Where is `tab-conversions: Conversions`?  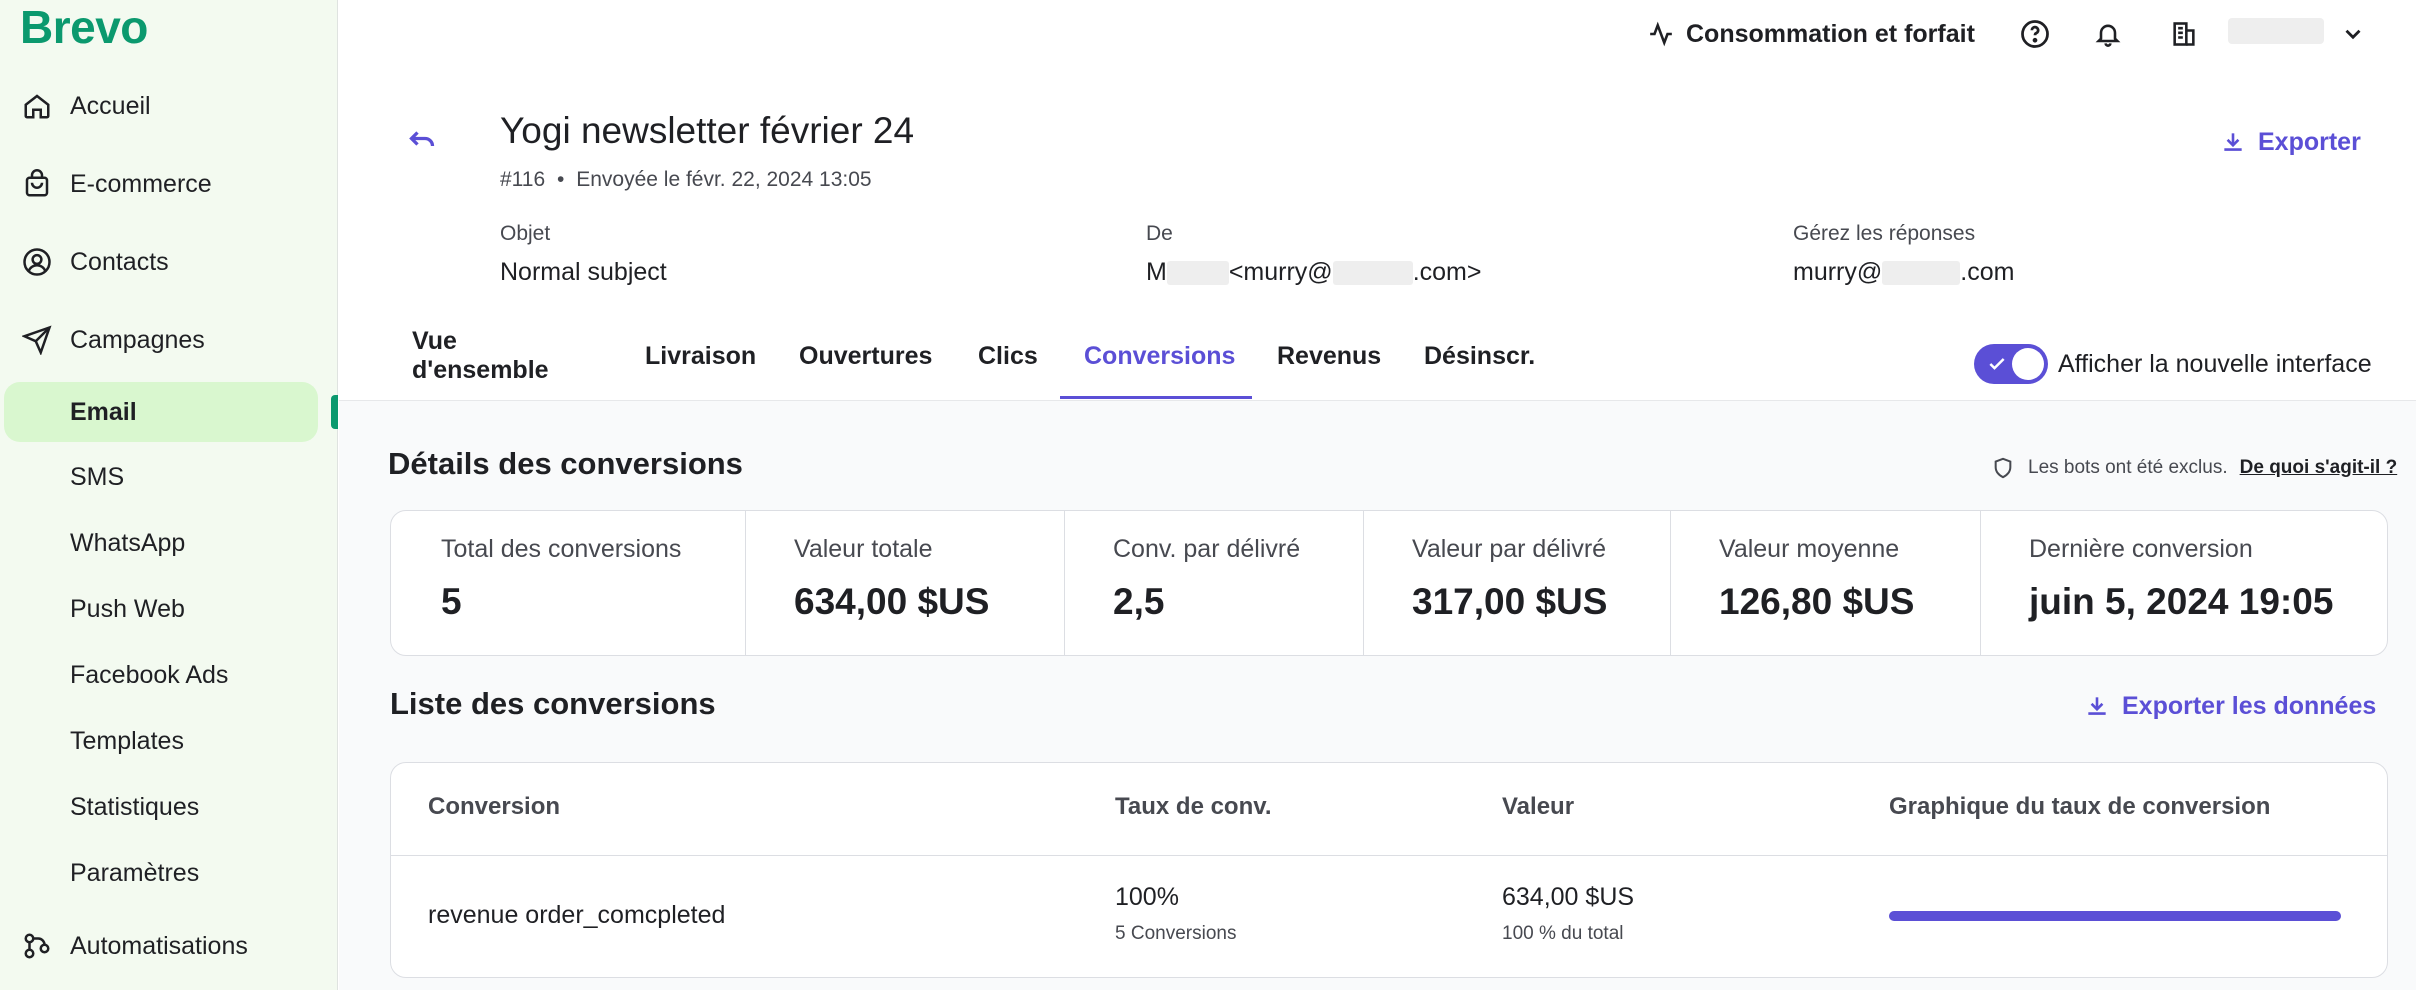
tab-conversions: Conversions is located at coordinates (1159, 365).